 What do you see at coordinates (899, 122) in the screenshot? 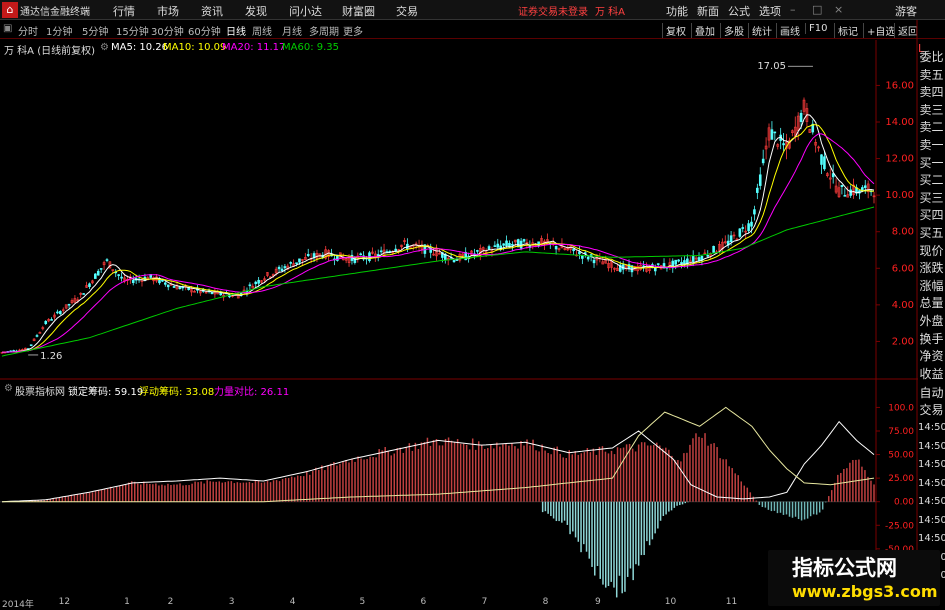
I see `price-tick-label: 14.00` at bounding box center [899, 122].